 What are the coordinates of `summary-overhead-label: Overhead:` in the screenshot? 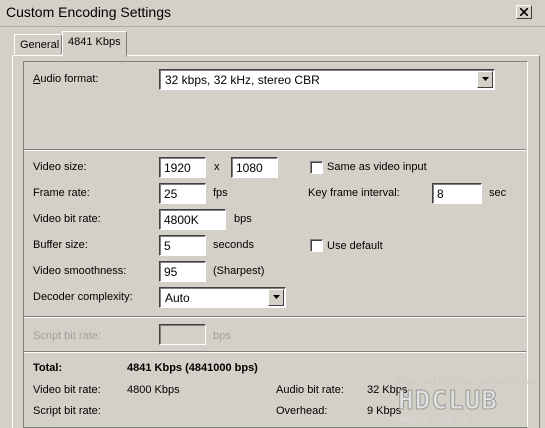 It's located at (302, 411).